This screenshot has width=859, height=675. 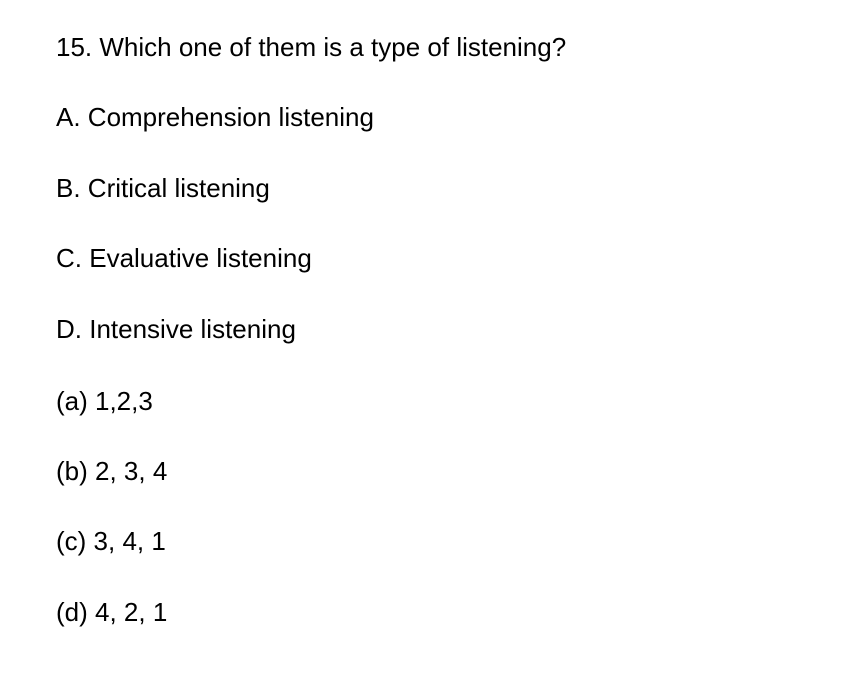 What do you see at coordinates (215, 117) in the screenshot?
I see `option-a: A. Comprehension listening` at bounding box center [215, 117].